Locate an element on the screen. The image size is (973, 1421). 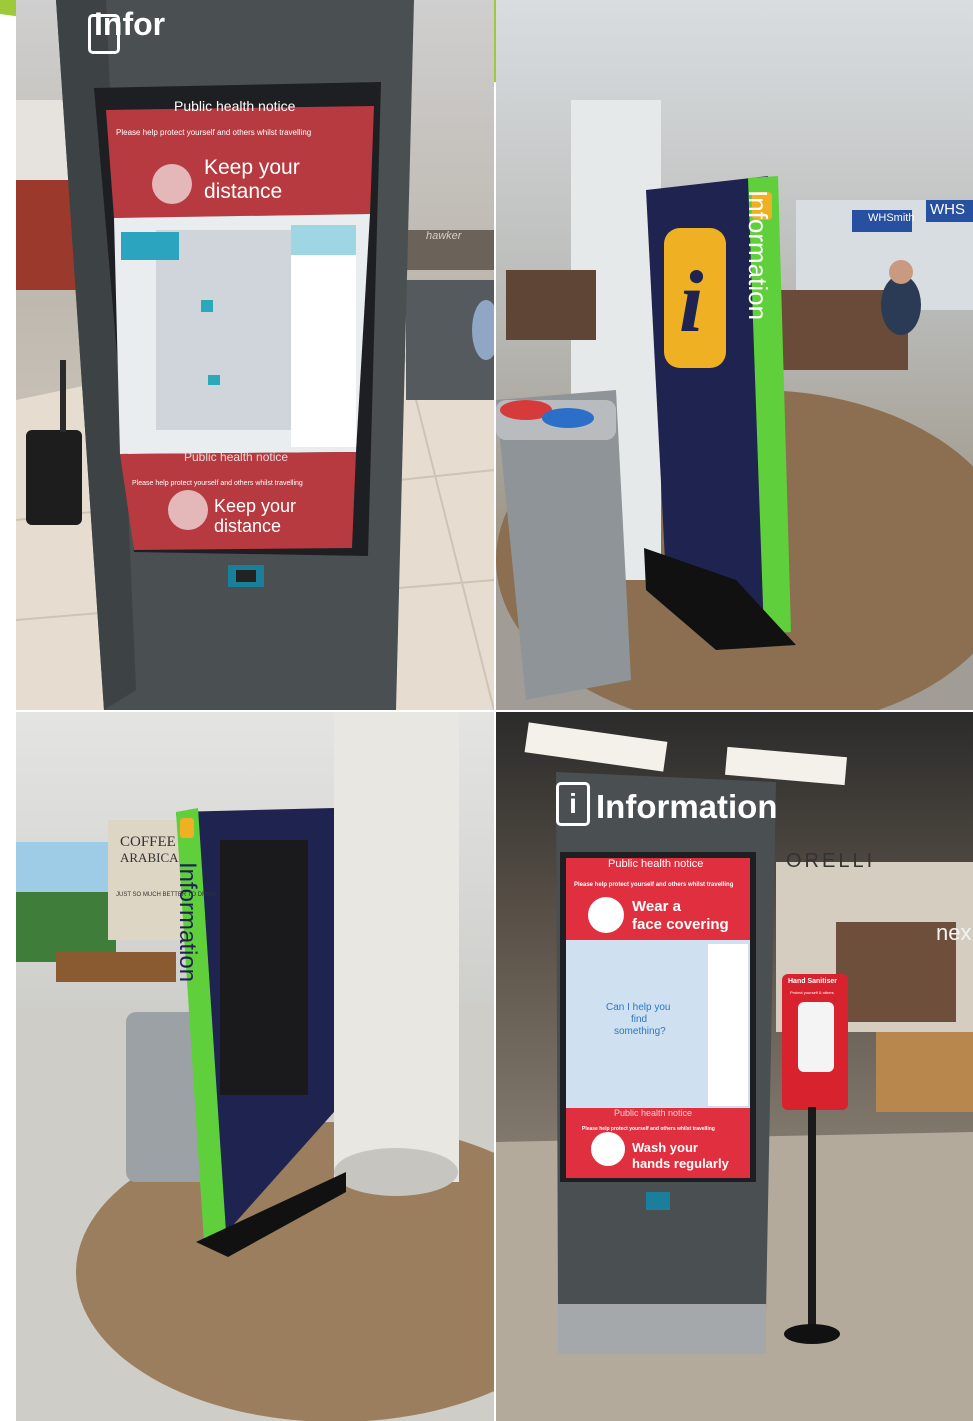
info-i-glyph-large: i is located at coordinates (691, 302).